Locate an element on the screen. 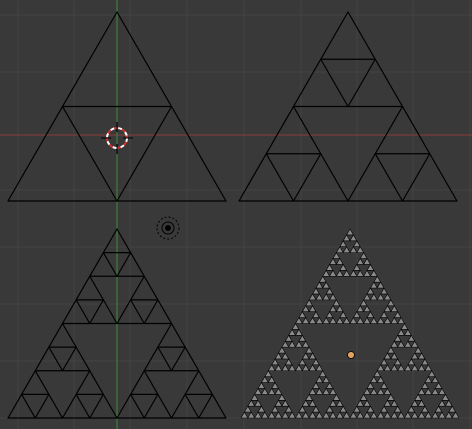  object-origin-icon is located at coordinates (351, 355).